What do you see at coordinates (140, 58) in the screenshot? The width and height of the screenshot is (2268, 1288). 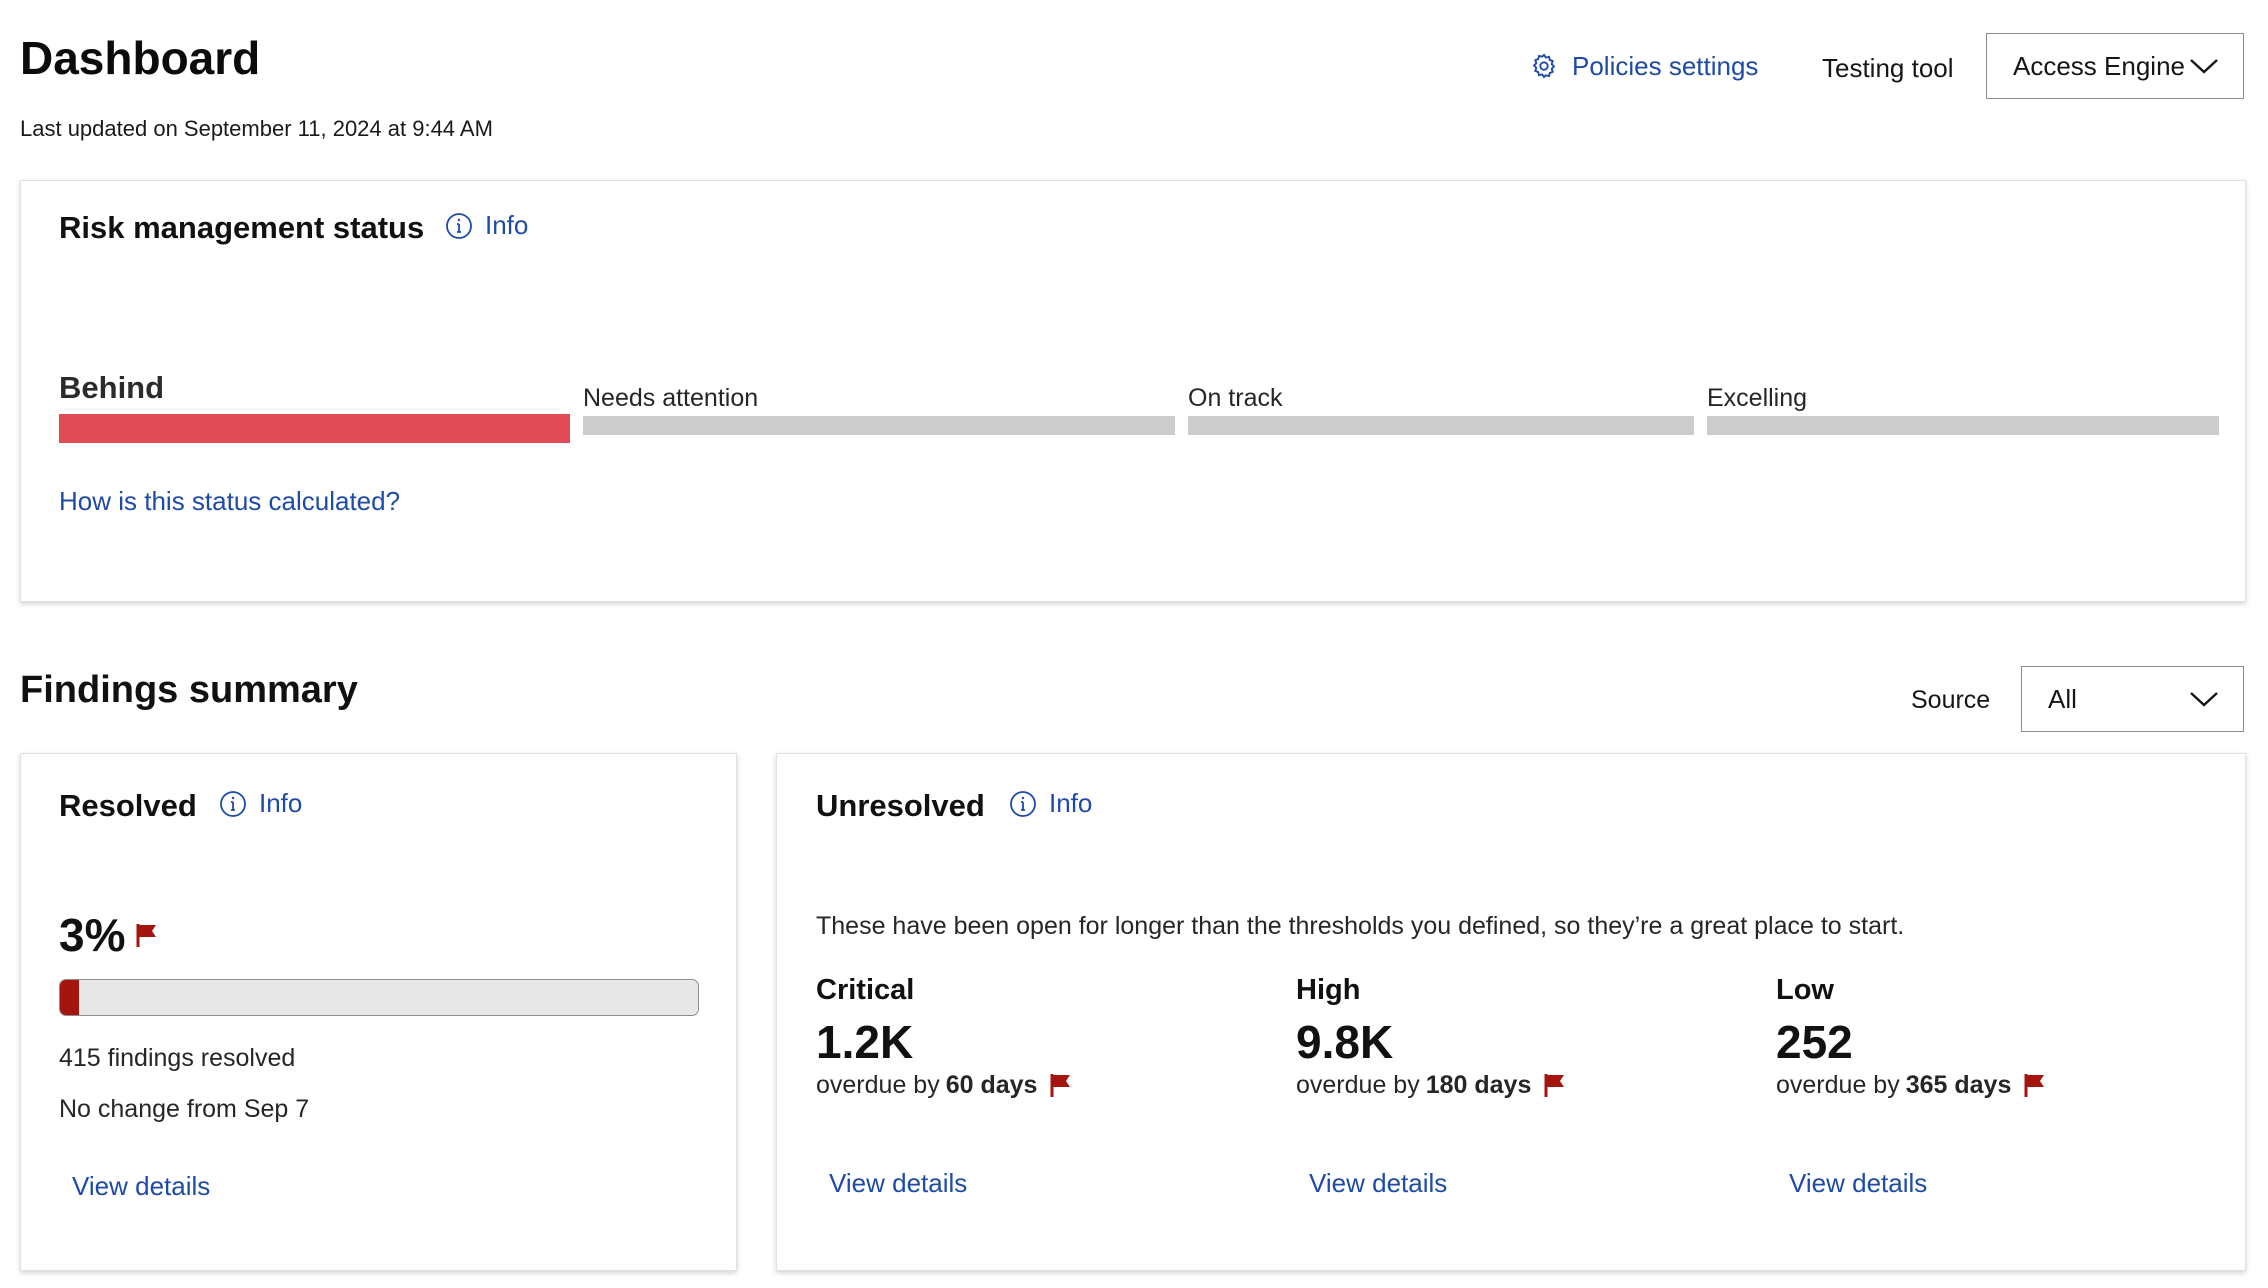 I see `page-title: Dashboard` at bounding box center [140, 58].